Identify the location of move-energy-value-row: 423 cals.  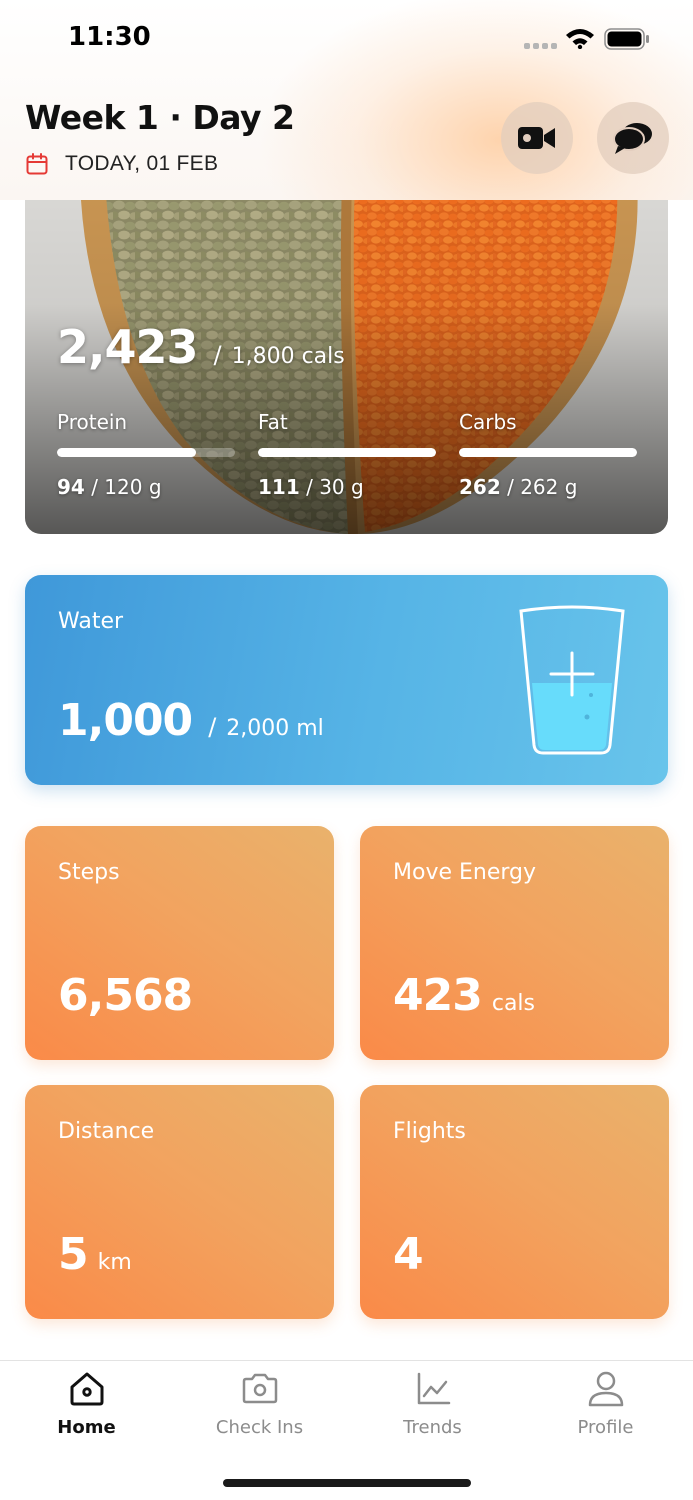
(464, 995).